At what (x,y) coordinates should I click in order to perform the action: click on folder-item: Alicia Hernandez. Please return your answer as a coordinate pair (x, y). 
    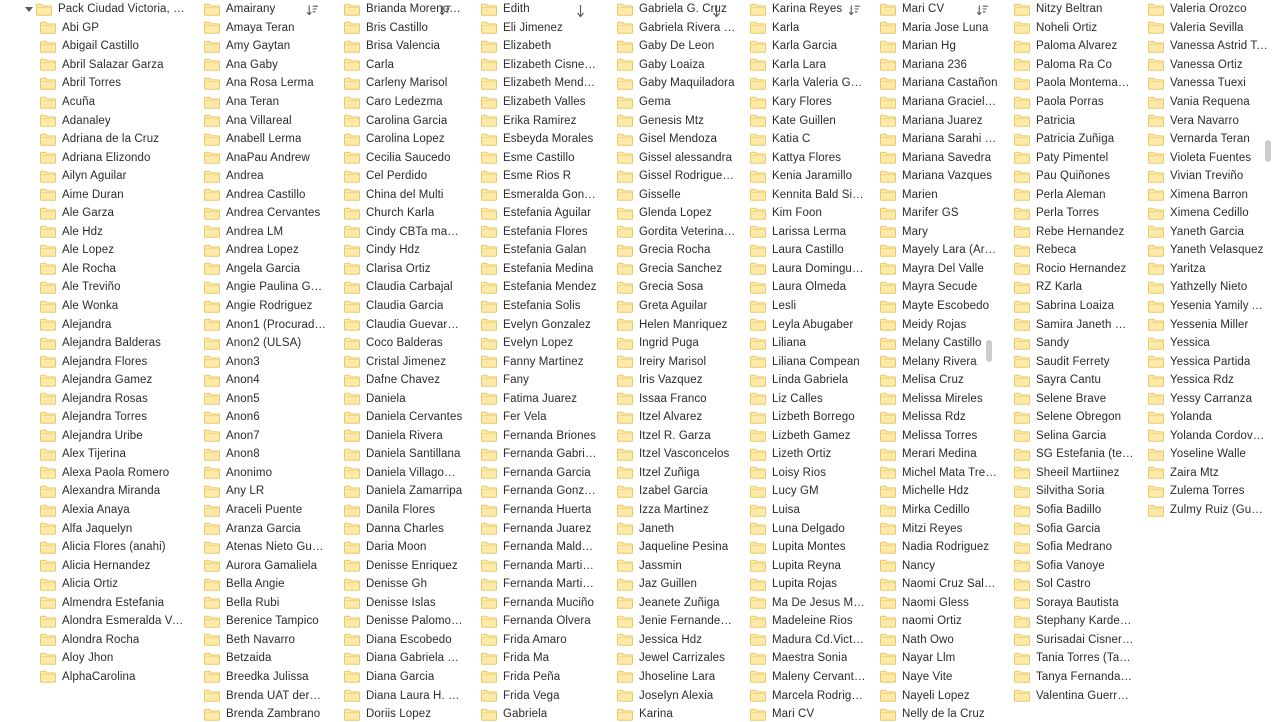
    Looking at the image, I should click on (93, 565).